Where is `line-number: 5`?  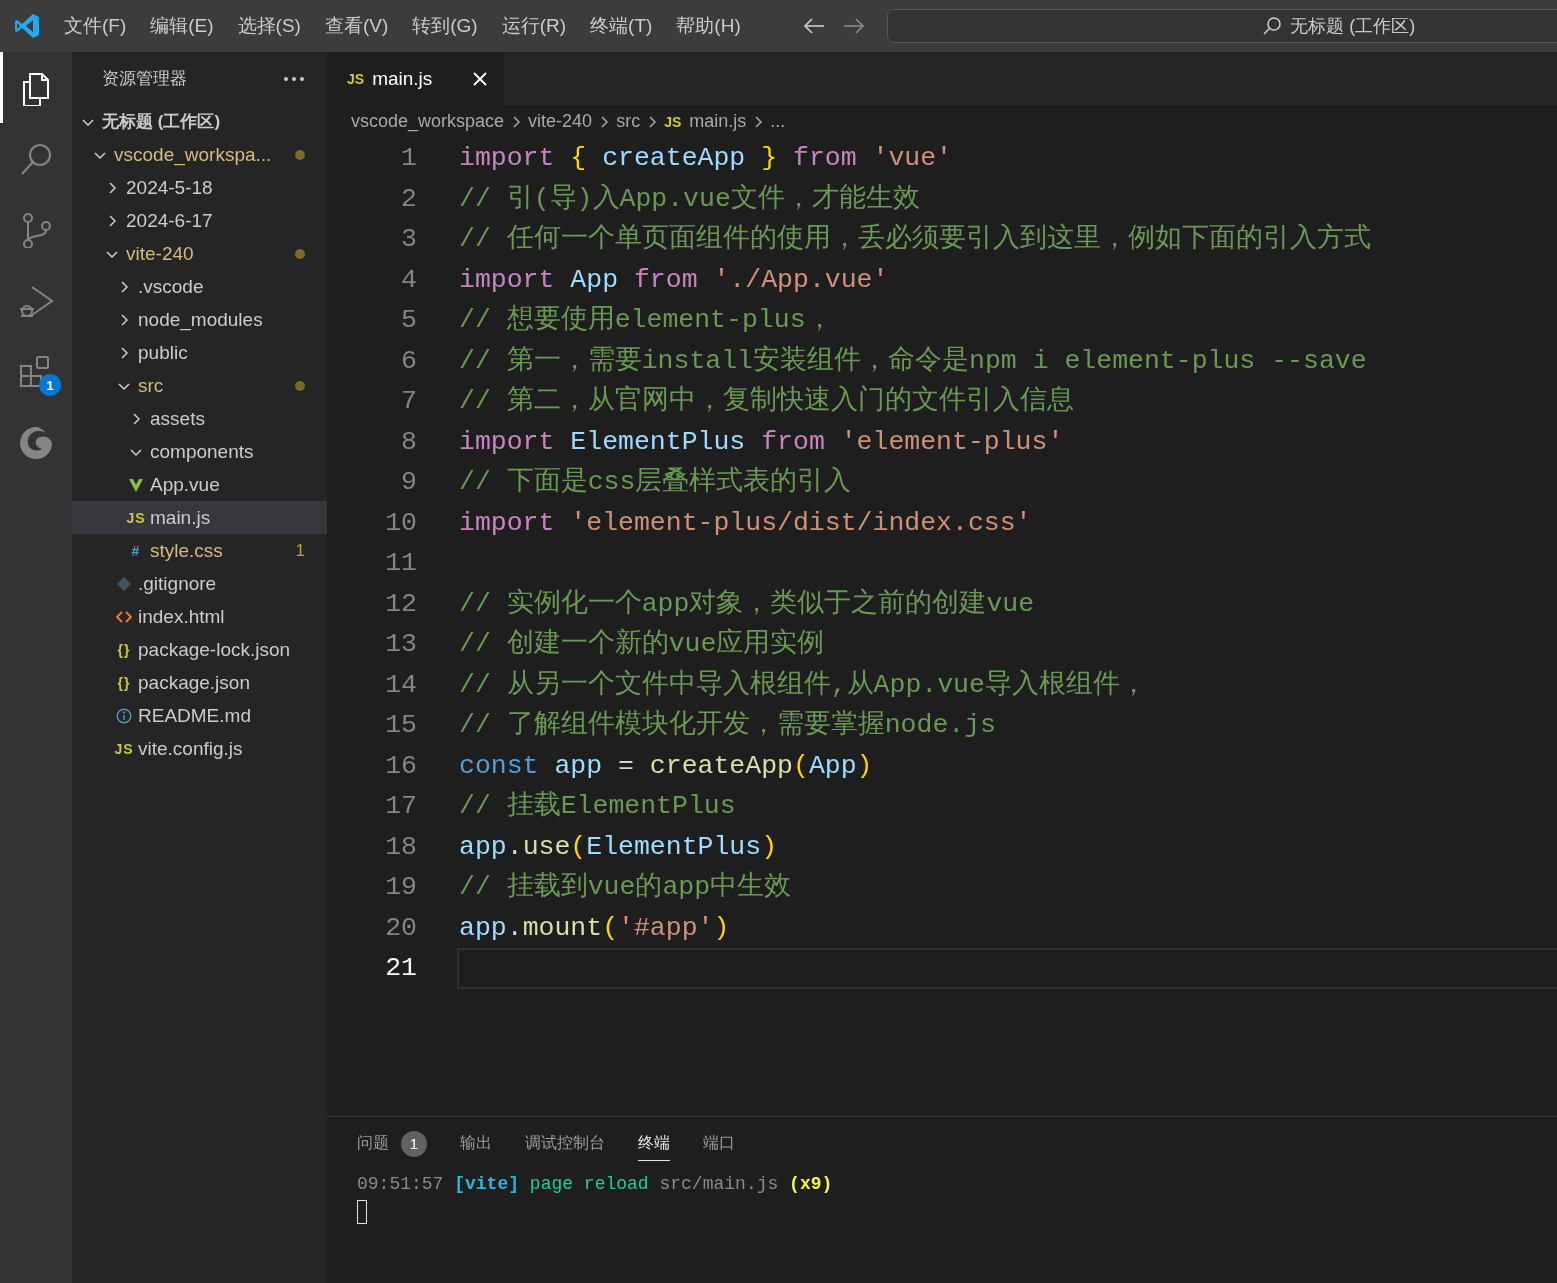
line-number: 5 is located at coordinates (408, 320).